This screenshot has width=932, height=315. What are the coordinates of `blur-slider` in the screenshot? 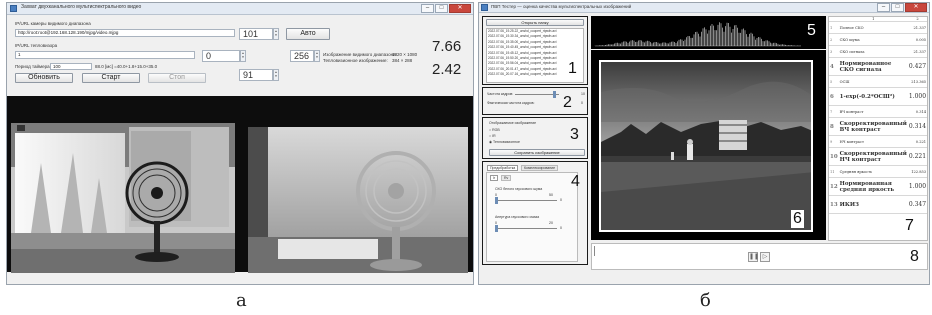 It's located at (526, 228).